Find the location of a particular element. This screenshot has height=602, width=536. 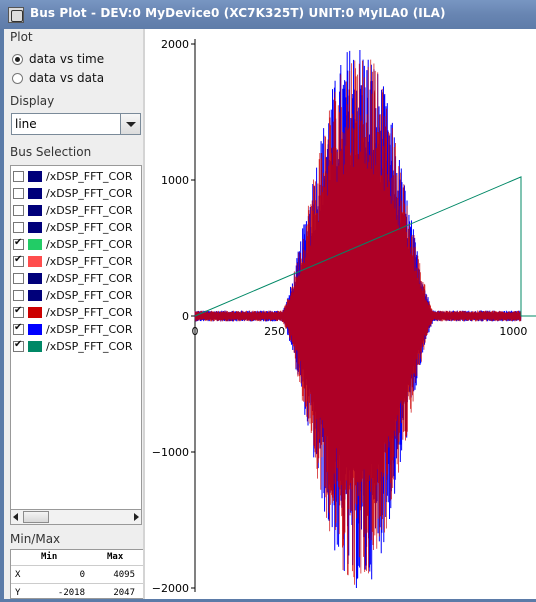

display-mode-value: line is located at coordinates (26, 124).